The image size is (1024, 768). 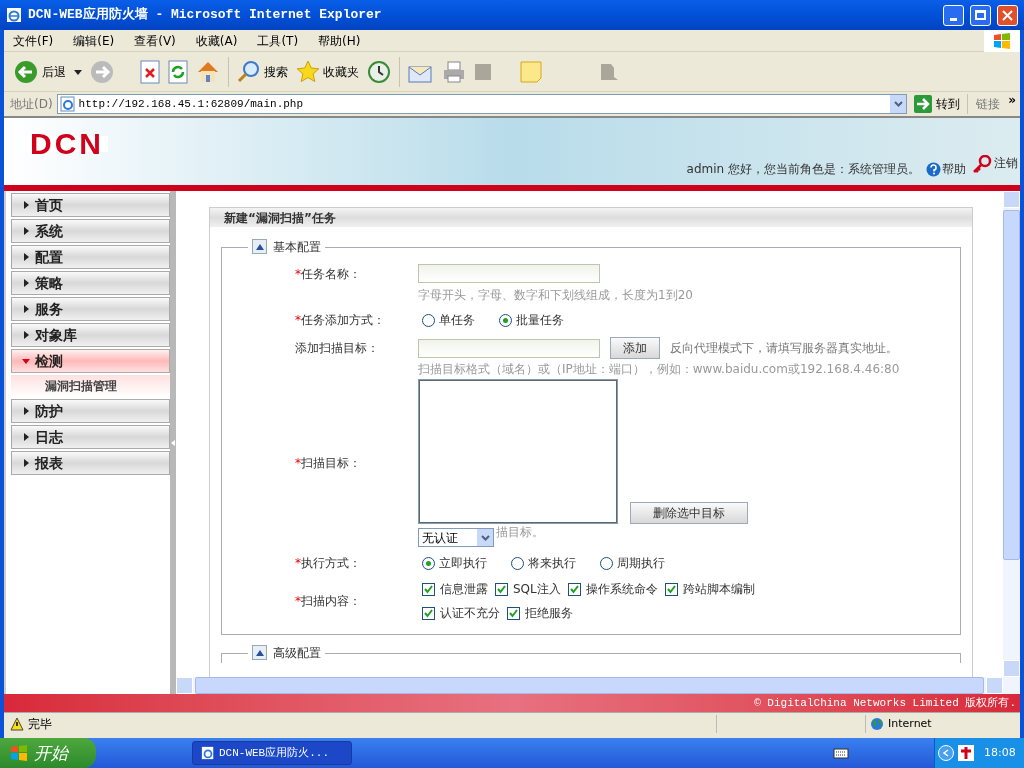 What do you see at coordinates (659, 369) in the screenshot?
I see `hint-text: 扫描目标格式（域名）或（IP地址：端口），例如：www.baidu.com或192.168.4.46:80` at bounding box center [659, 369].